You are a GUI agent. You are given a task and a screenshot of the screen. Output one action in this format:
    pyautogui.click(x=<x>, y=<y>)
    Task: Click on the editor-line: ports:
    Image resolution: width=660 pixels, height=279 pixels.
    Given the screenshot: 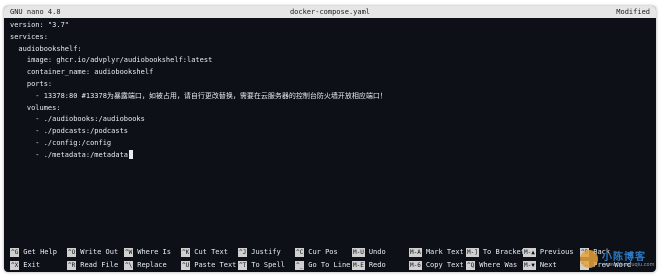 What is the action you would take?
    pyautogui.click(x=330, y=85)
    